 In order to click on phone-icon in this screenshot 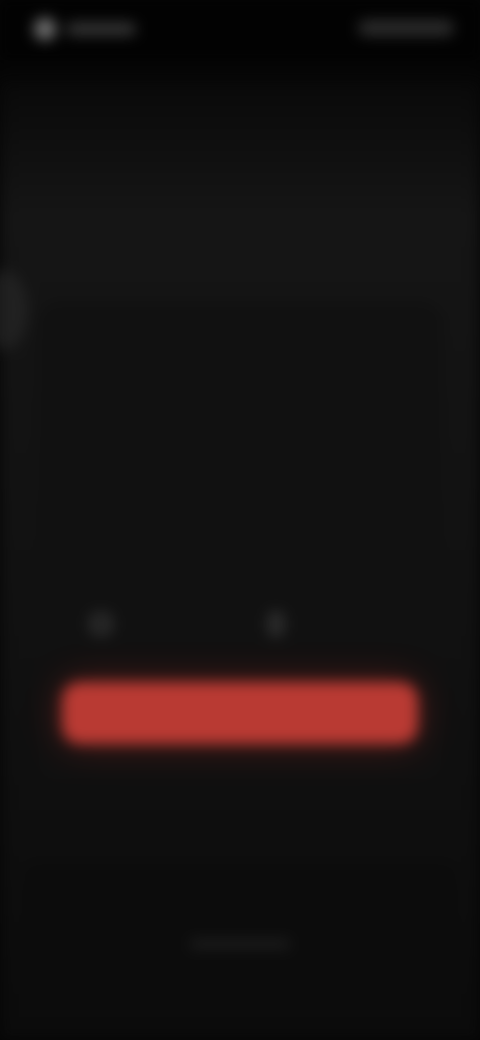, I will do `click(276, 624)`.